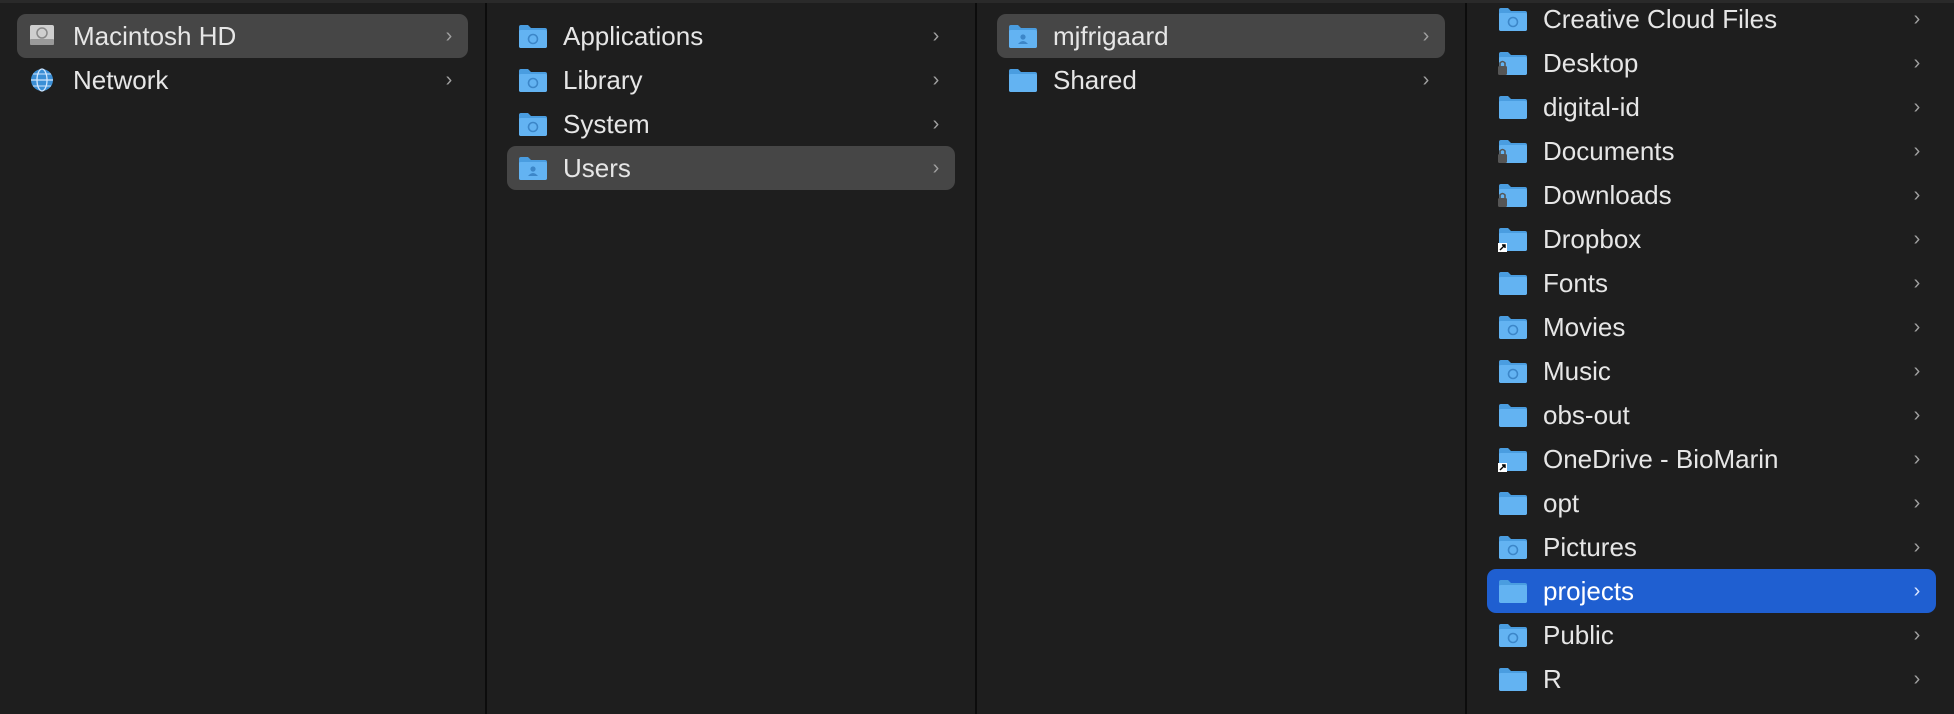 The width and height of the screenshot is (1954, 714). What do you see at coordinates (1221, 80) in the screenshot?
I see `list-item-shared: Shared ›` at bounding box center [1221, 80].